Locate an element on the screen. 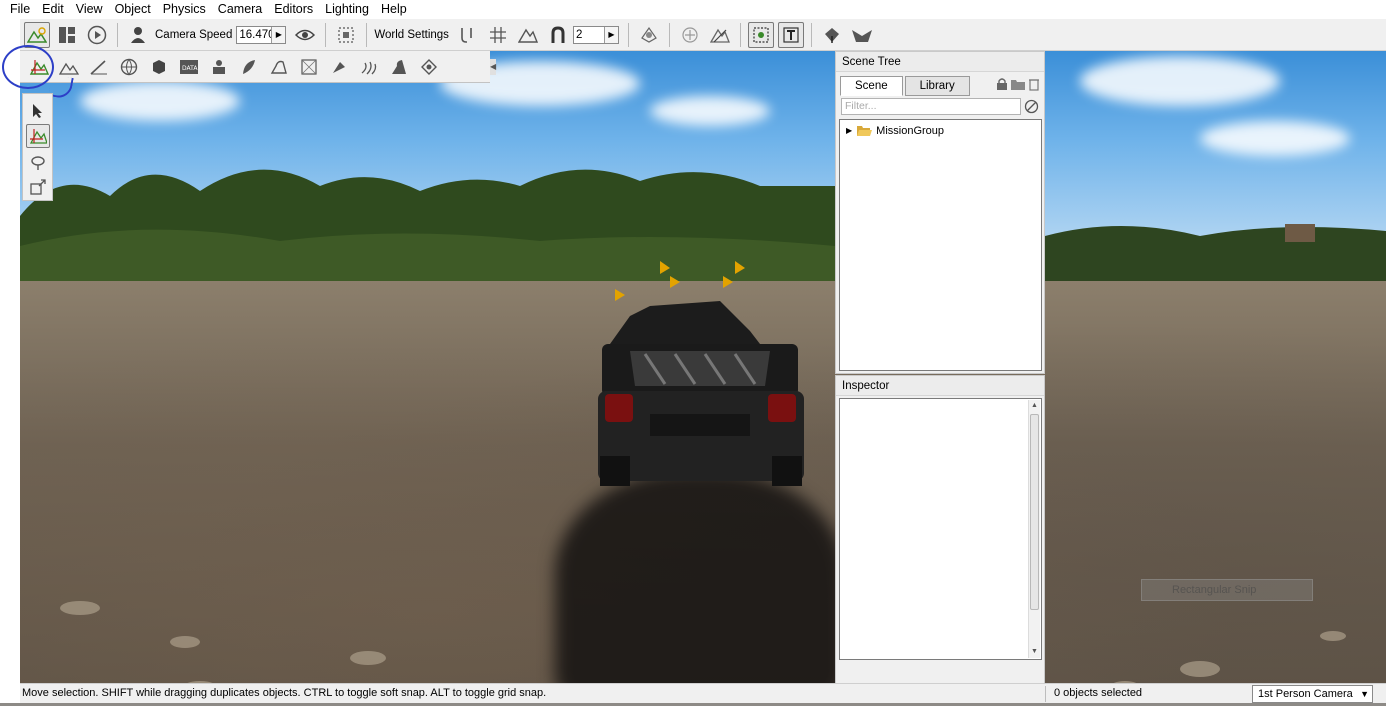  scroll-thumb is located at coordinates (1034, 512).